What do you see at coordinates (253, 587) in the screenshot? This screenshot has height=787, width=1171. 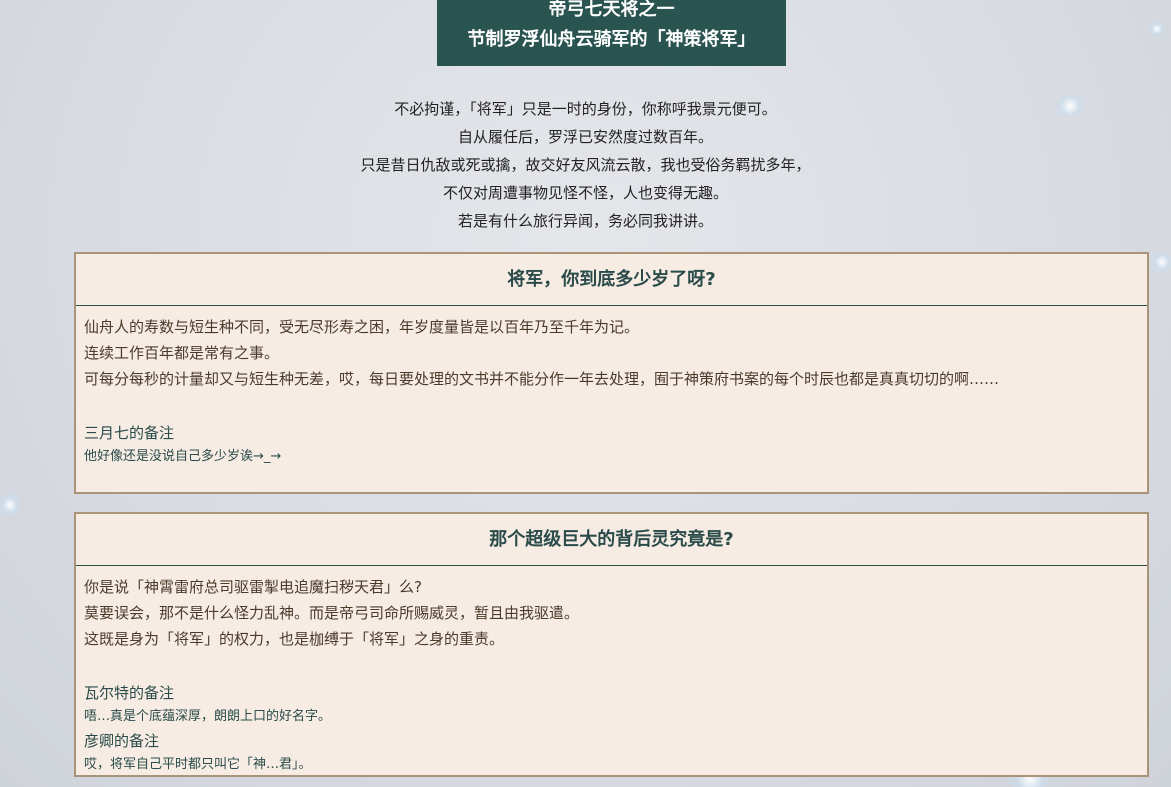 I see `answer-line: 你是说「神霄雷府总司驱雷掣电追魔扫秽天君」么?` at bounding box center [253, 587].